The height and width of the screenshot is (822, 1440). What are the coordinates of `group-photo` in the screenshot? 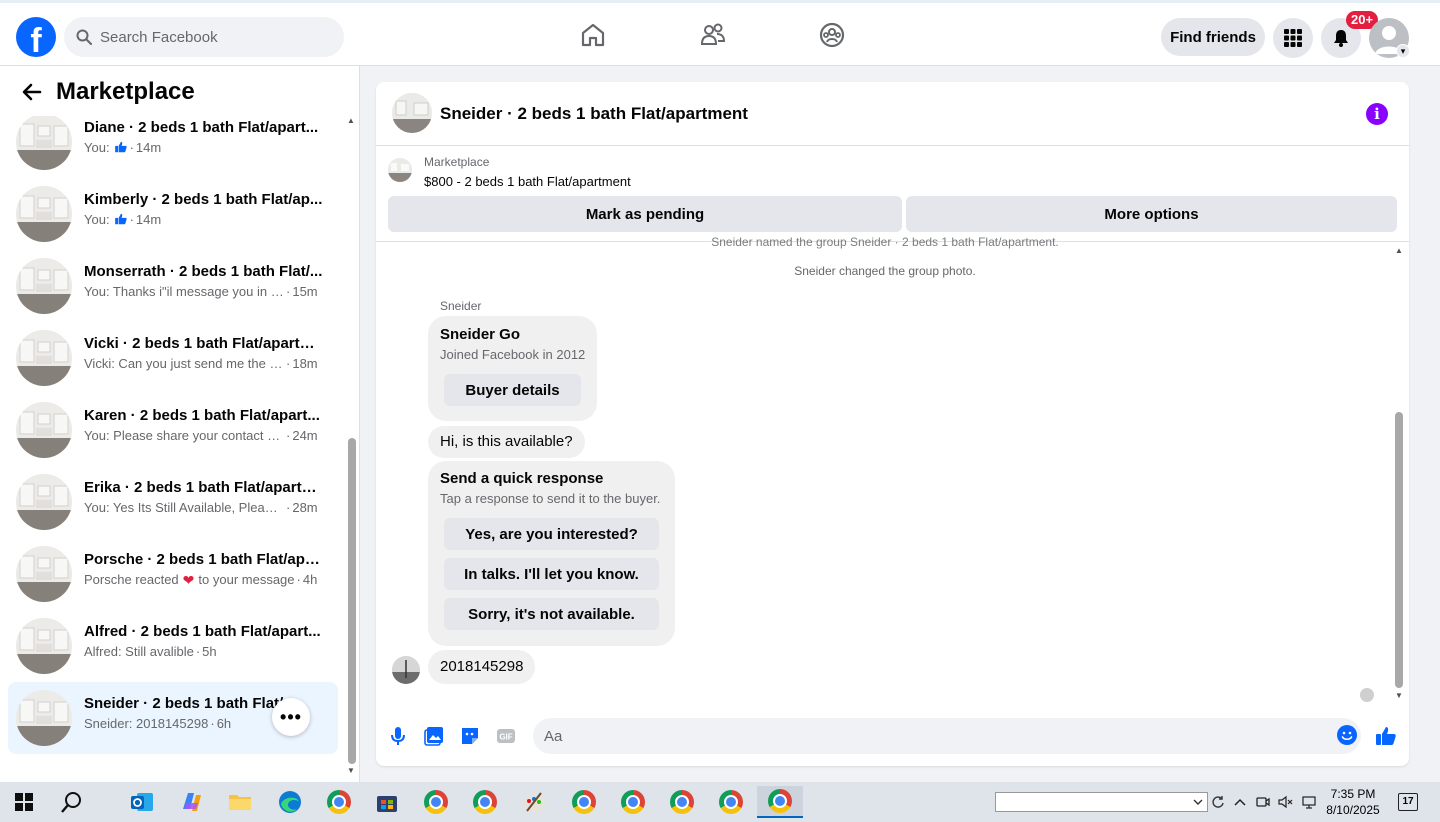 It's located at (412, 113).